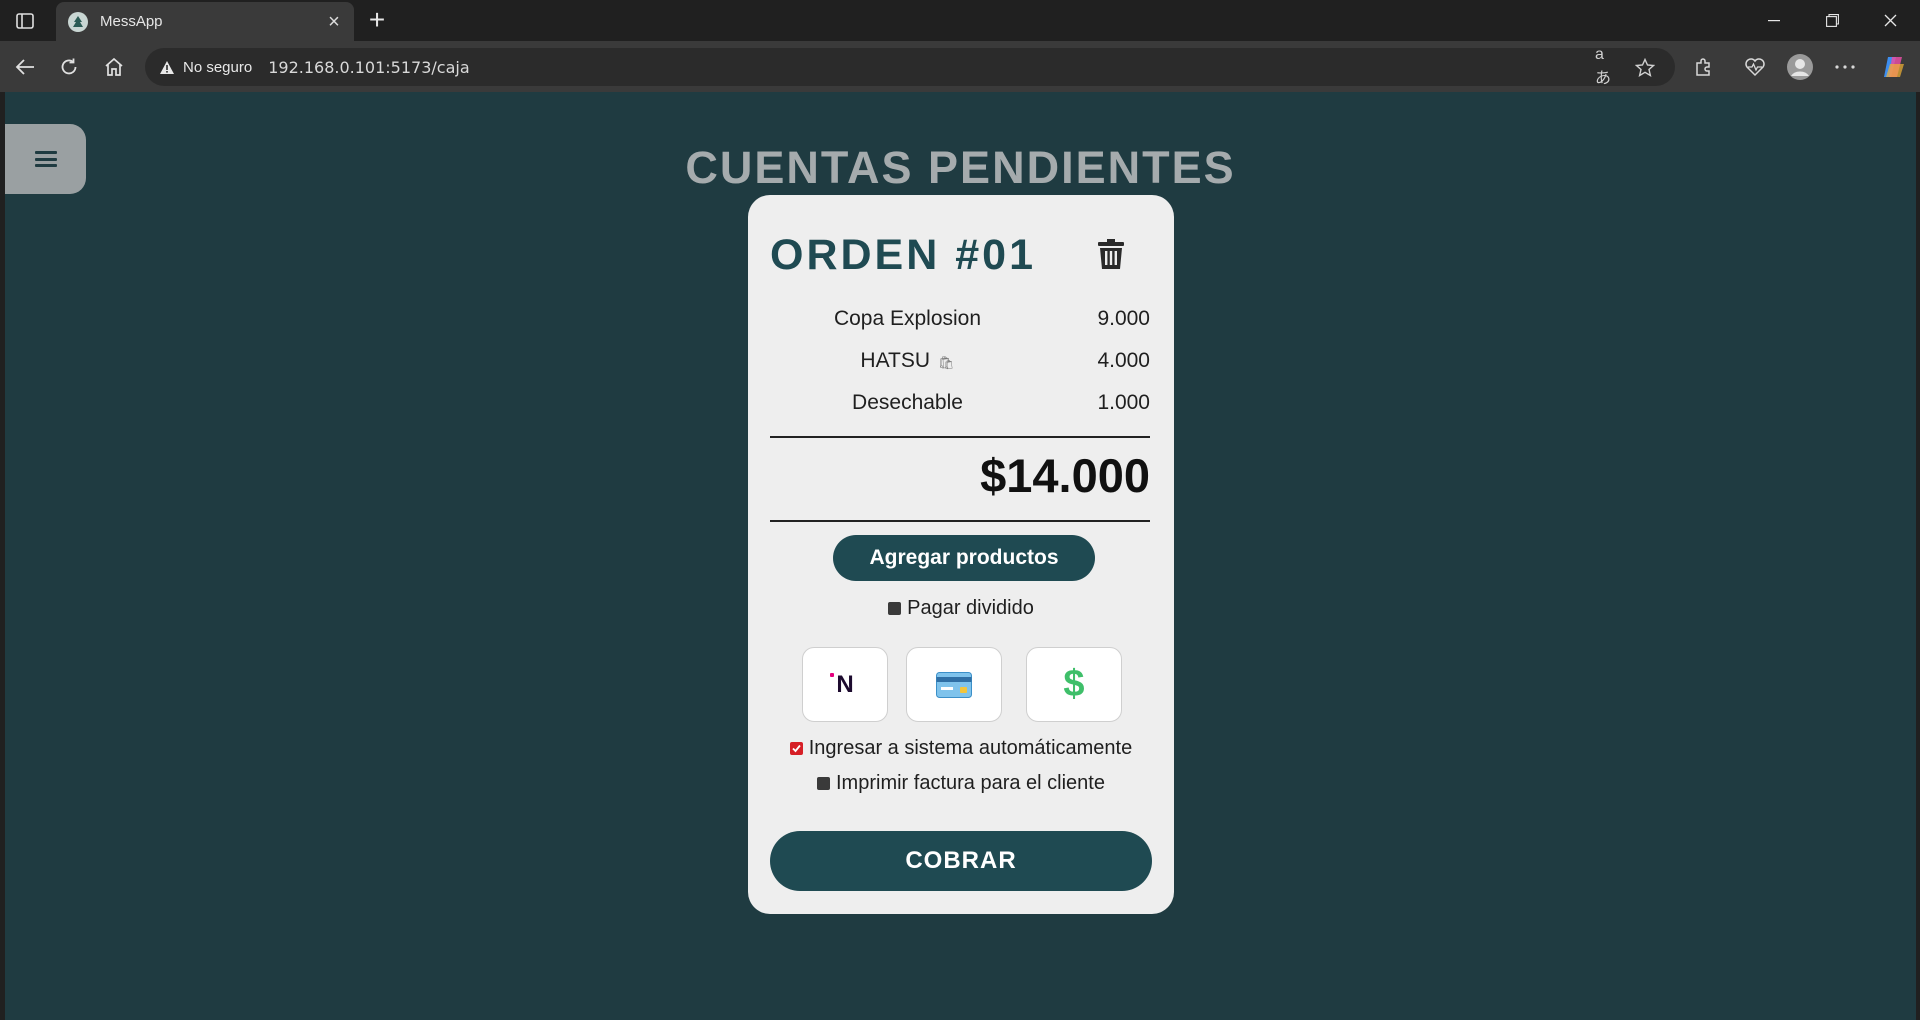 The width and height of the screenshot is (1920, 1020). Describe the element at coordinates (1645, 67) in the screenshot. I see `favorite-star-icon` at that location.